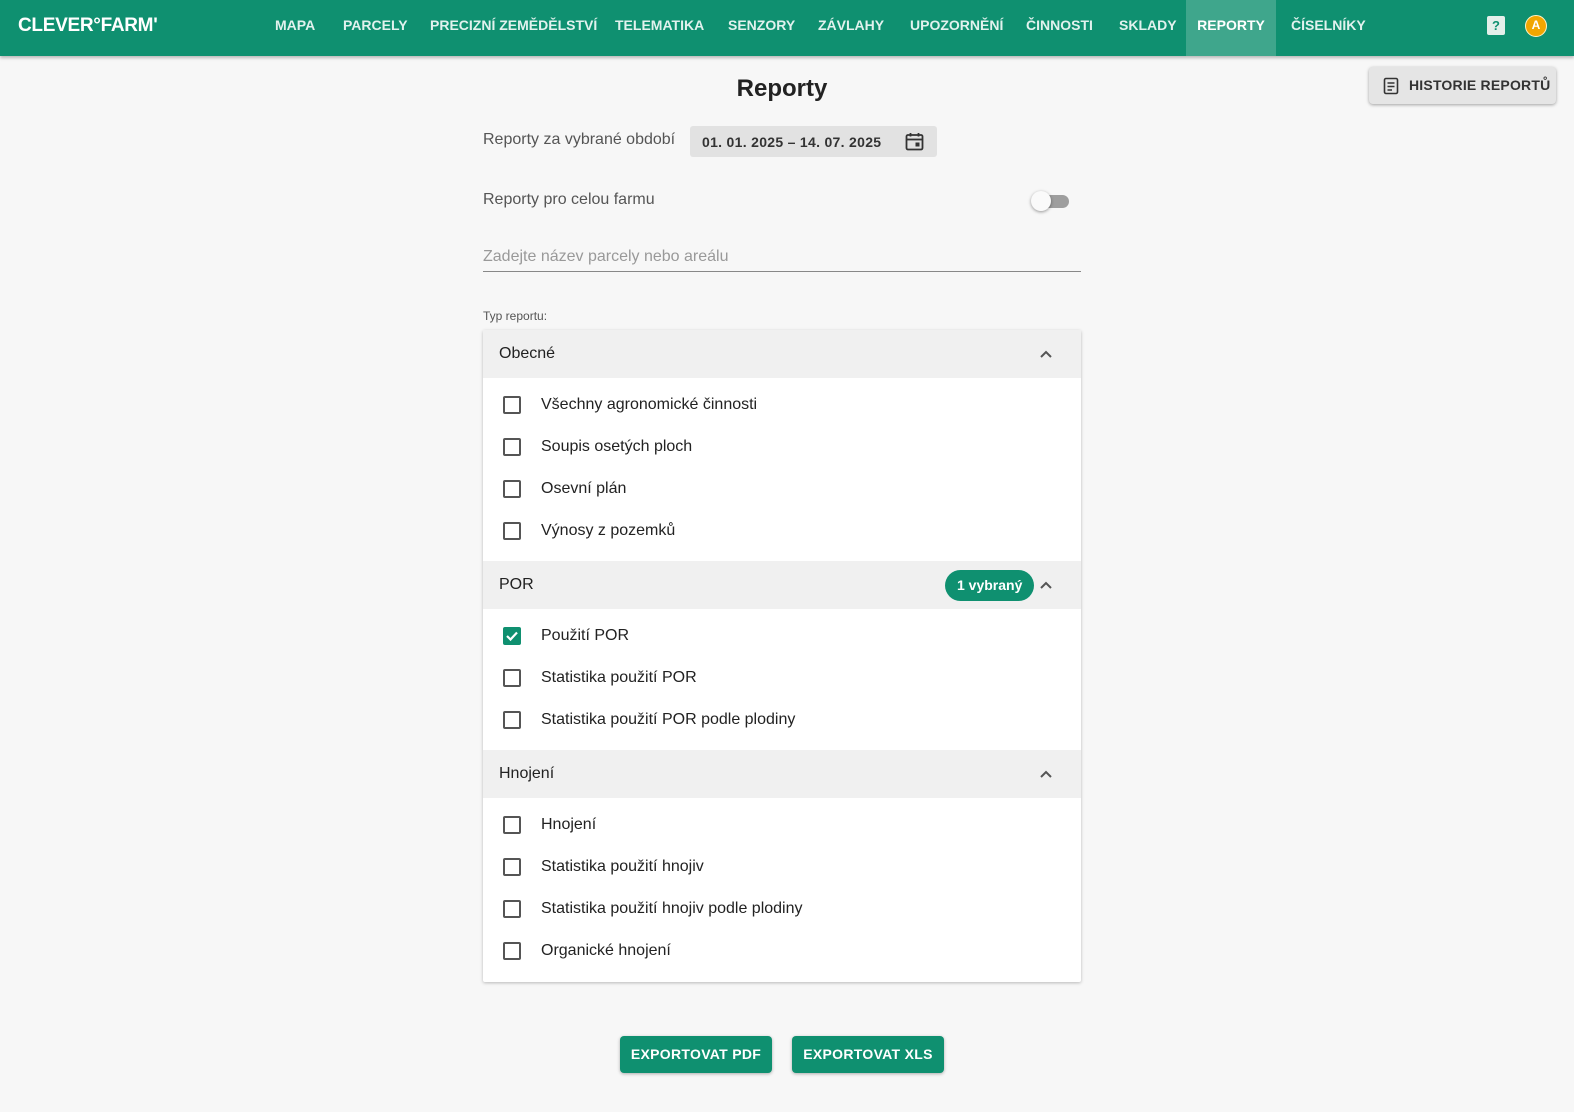 This screenshot has width=1574, height=1112. Describe the element at coordinates (782, 257) in the screenshot. I see `parcel-search-input` at that location.